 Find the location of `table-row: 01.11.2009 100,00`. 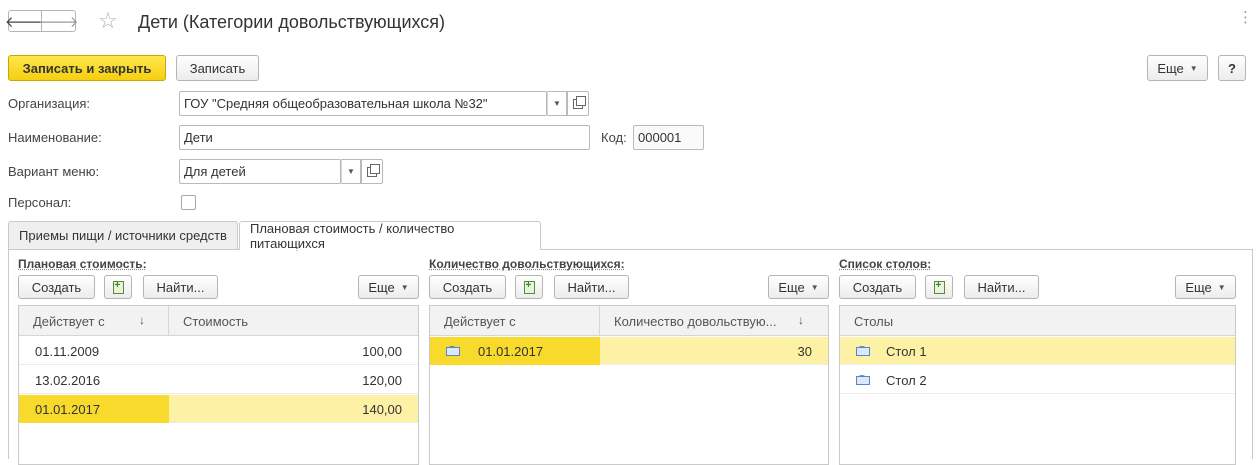

table-row: 01.11.2009 100,00 is located at coordinates (218, 351).